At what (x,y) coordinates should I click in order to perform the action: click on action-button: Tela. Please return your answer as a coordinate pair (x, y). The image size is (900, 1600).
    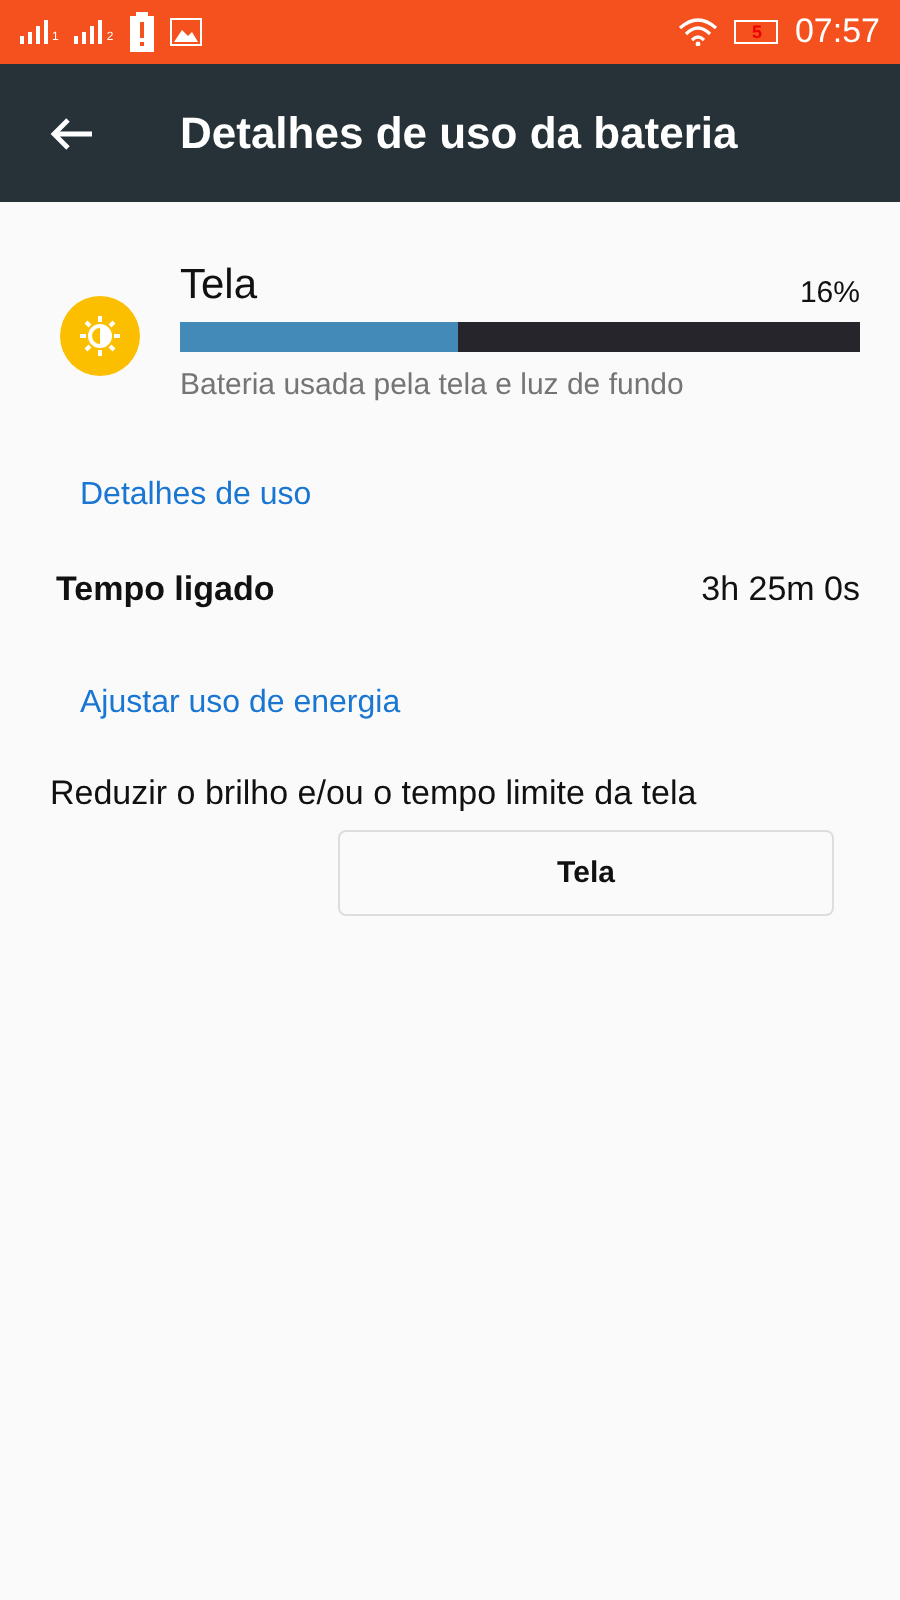
    Looking at the image, I should click on (586, 873).